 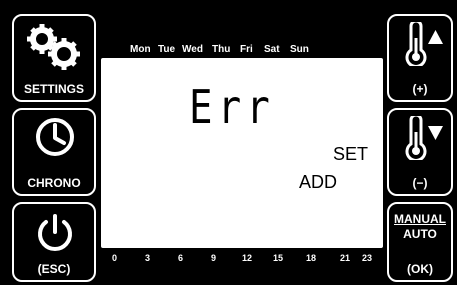 What do you see at coordinates (55, 232) in the screenshot?
I see `power-icon` at bounding box center [55, 232].